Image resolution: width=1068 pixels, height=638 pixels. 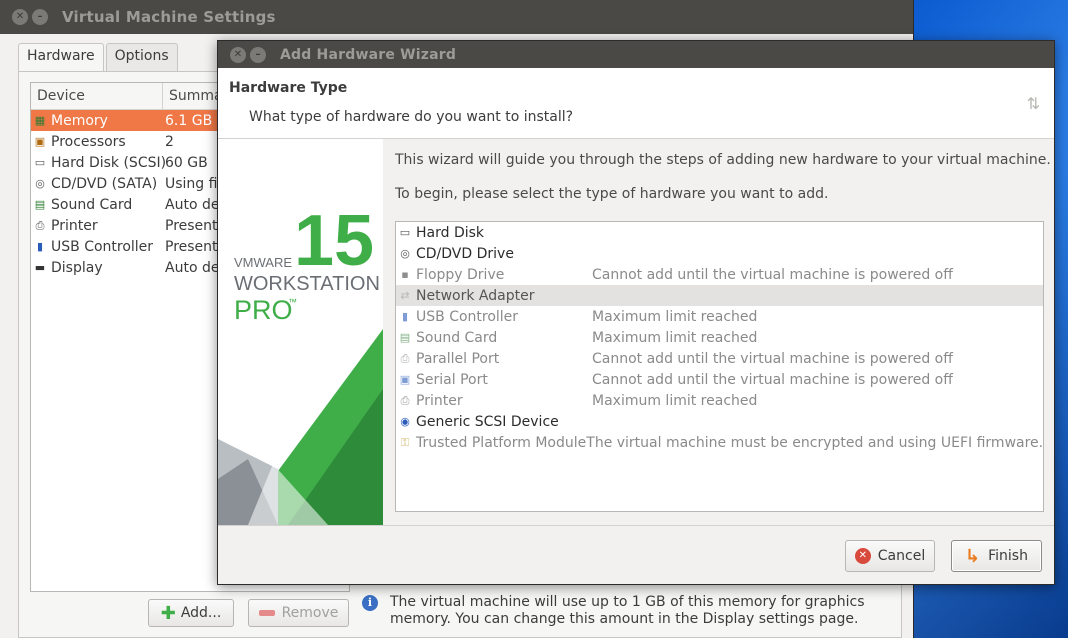 What do you see at coordinates (494, 317) in the screenshot?
I see `hardware-name-cell: ▮ USB Controller` at bounding box center [494, 317].